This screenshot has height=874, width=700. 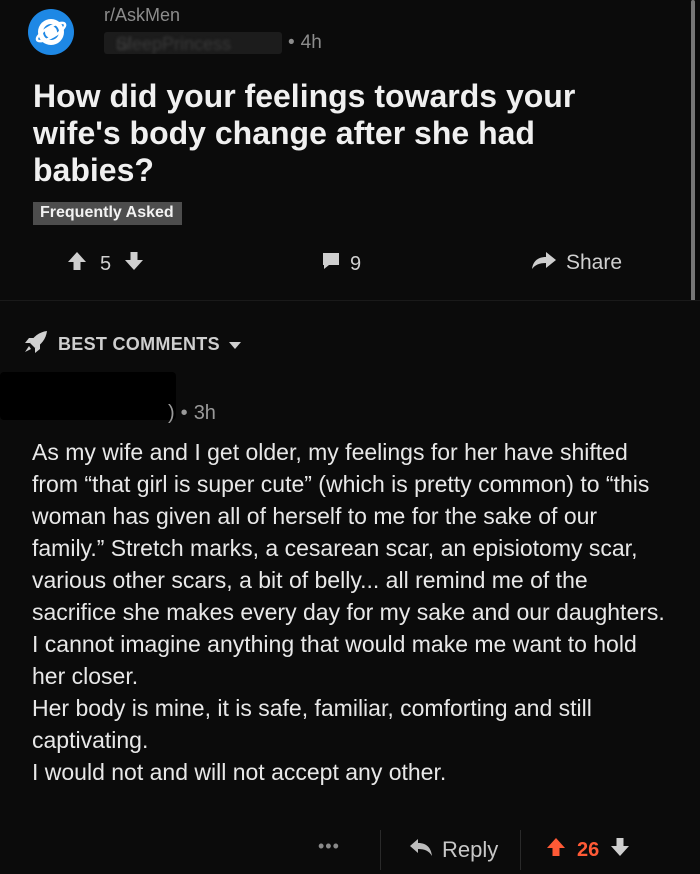 What do you see at coordinates (139, 344) in the screenshot?
I see `sort-label: BEST COMMENTS` at bounding box center [139, 344].